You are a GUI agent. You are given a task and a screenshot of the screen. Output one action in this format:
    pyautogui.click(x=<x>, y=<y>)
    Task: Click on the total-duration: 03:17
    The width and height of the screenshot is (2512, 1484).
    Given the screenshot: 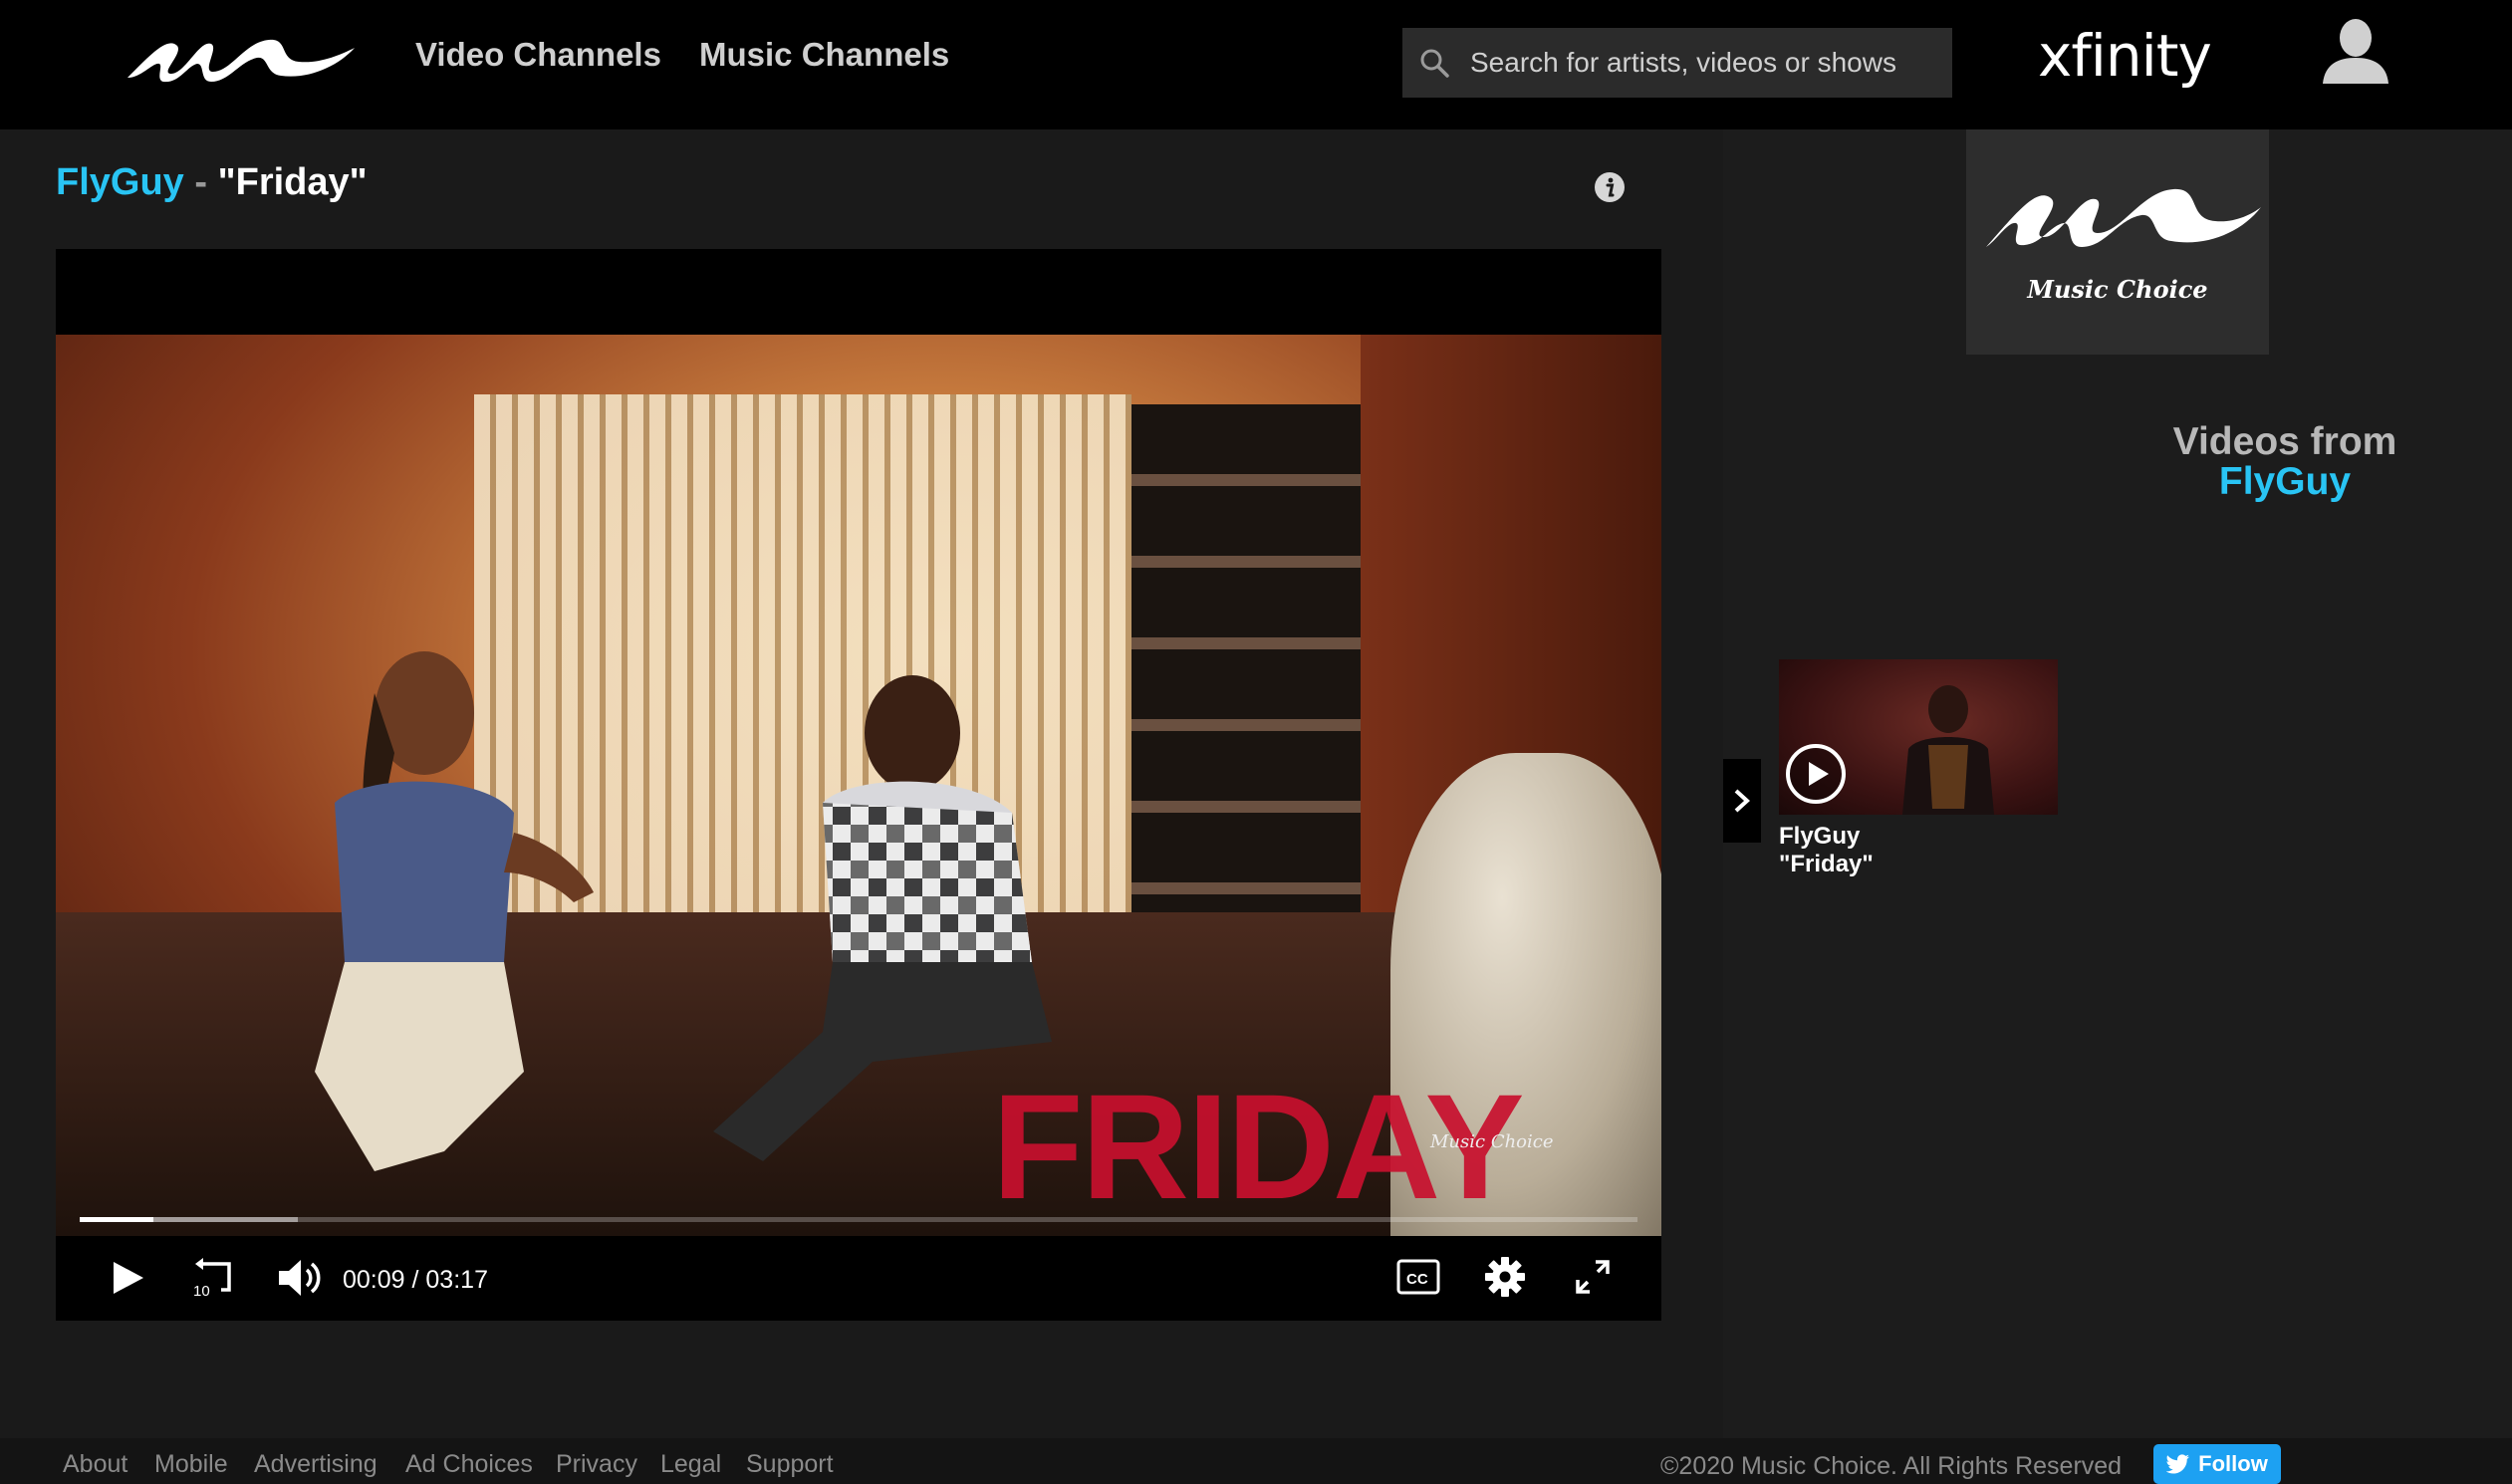 What is the action you would take?
    pyautogui.click(x=456, y=1280)
    